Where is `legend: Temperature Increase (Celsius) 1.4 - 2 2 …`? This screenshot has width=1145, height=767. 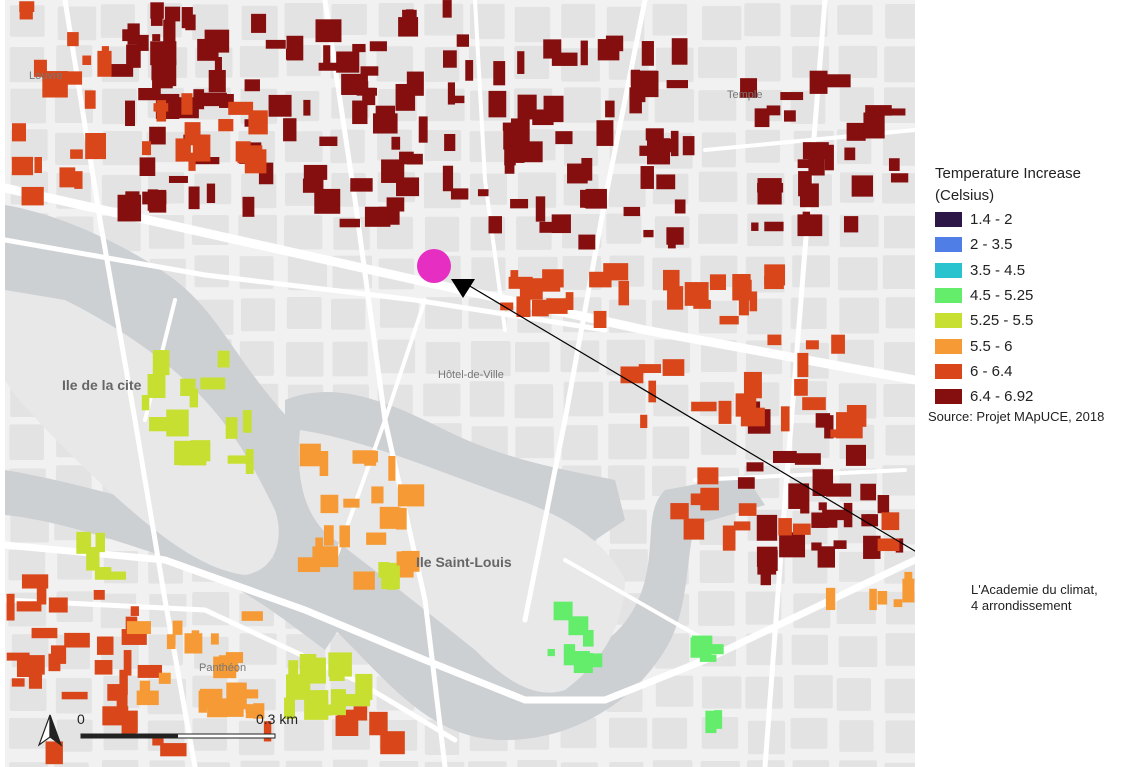 legend: Temperature Increase (Celsius) 1.4 - 2 2 … is located at coordinates (1033, 293).